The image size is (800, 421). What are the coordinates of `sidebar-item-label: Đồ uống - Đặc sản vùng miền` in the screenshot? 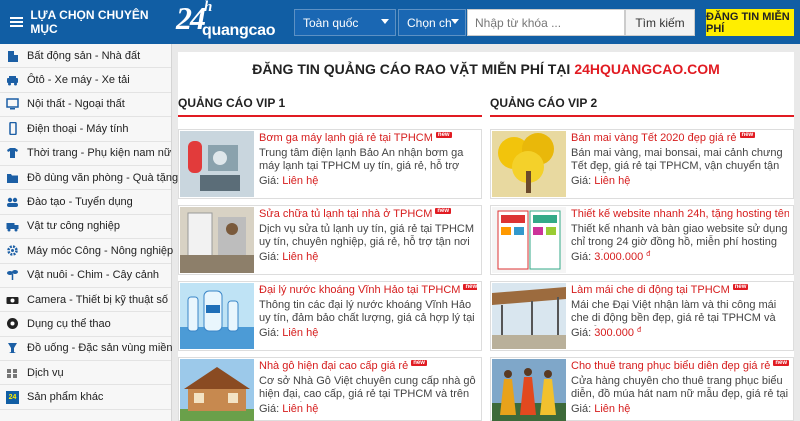 It's located at (100, 348).